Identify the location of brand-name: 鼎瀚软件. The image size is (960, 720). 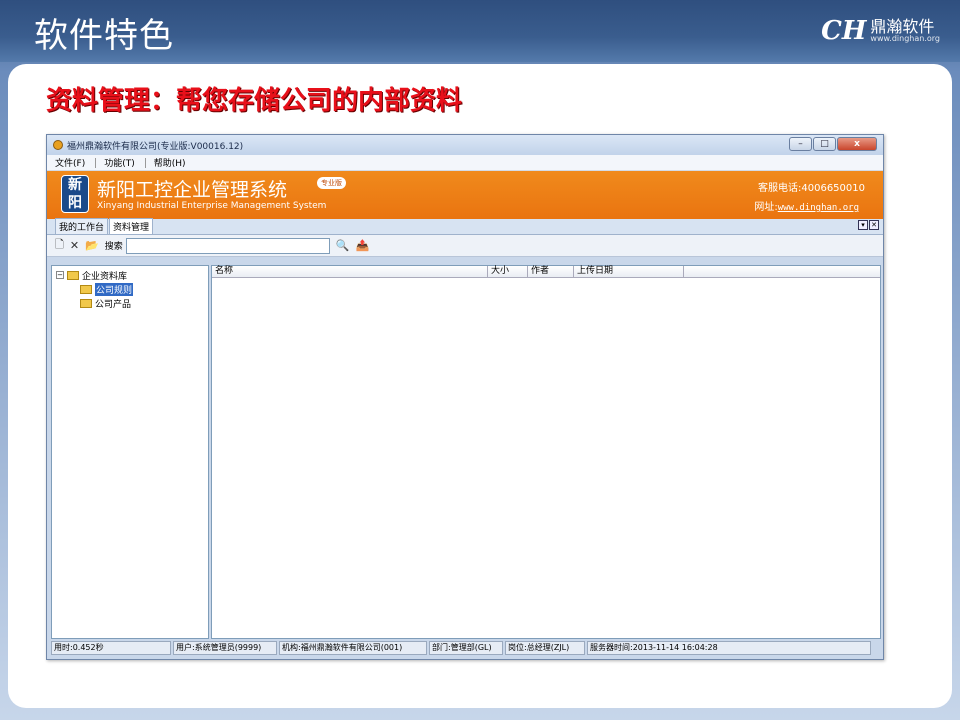
(902, 26).